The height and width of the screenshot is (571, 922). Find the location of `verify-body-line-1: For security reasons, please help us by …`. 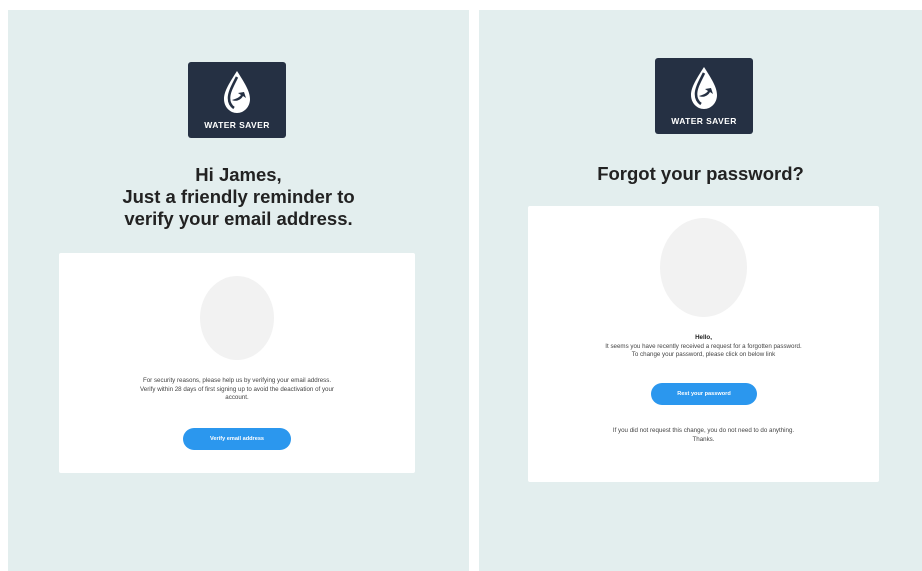

verify-body-line-1: For security reasons, please help us by … is located at coordinates (237, 380).